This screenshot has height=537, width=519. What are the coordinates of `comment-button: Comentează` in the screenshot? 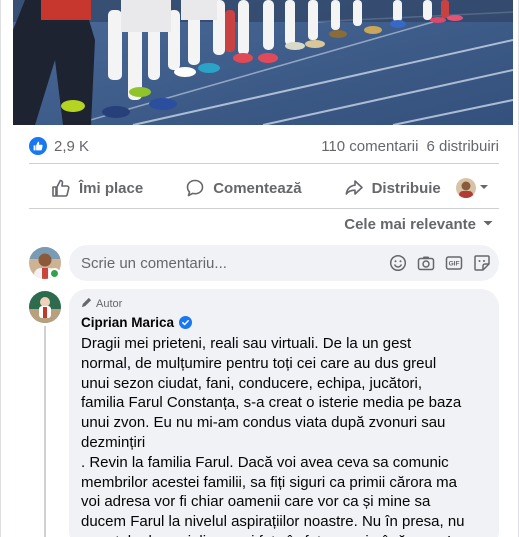 It's located at (243, 188).